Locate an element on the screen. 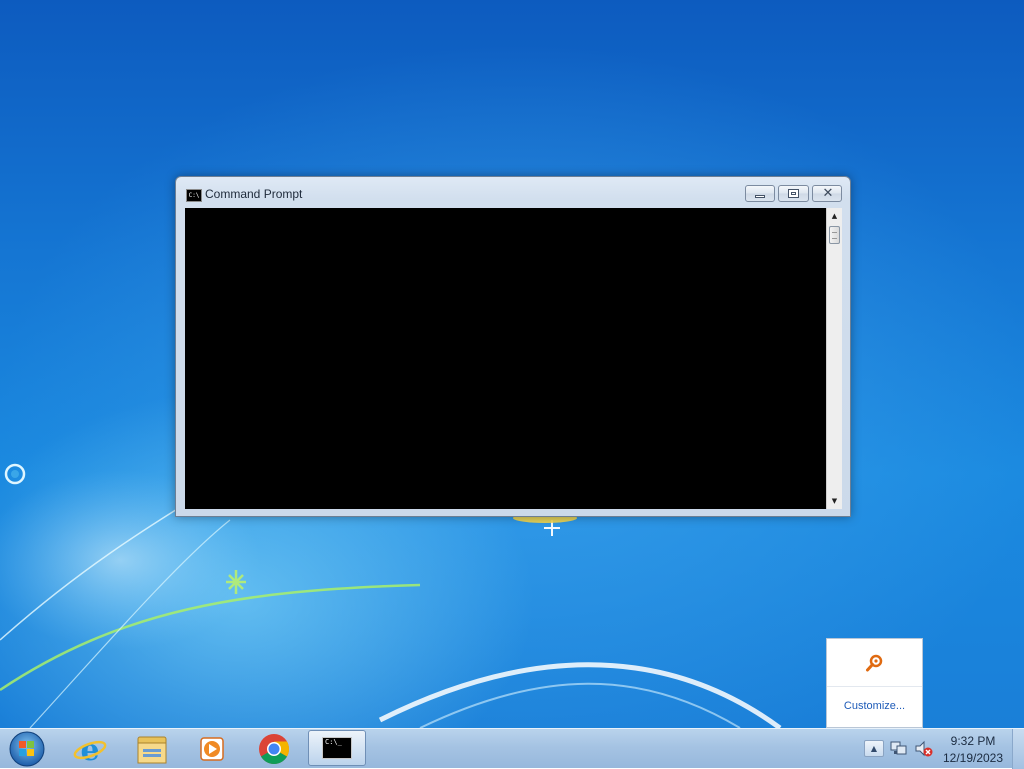  magnifier-key-icon is located at coordinates (875, 663).